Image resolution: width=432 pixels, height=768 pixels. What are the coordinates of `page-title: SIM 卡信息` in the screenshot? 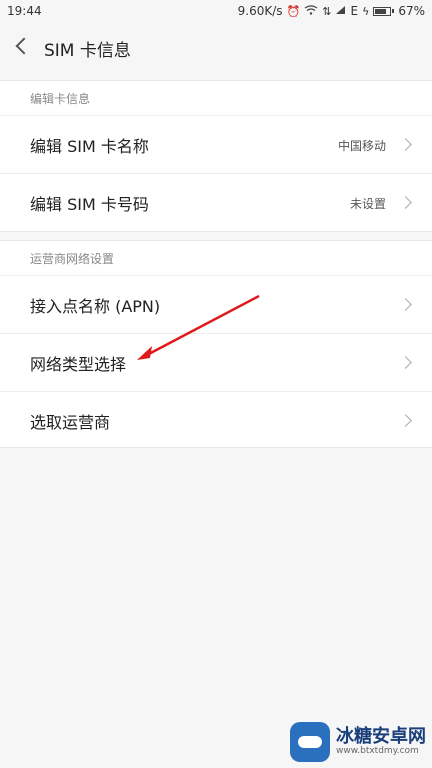 It's located at (87, 51).